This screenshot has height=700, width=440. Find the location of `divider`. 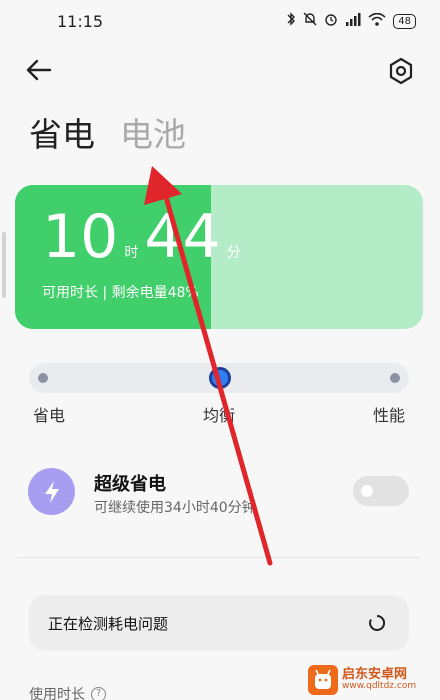

divider is located at coordinates (219, 557).